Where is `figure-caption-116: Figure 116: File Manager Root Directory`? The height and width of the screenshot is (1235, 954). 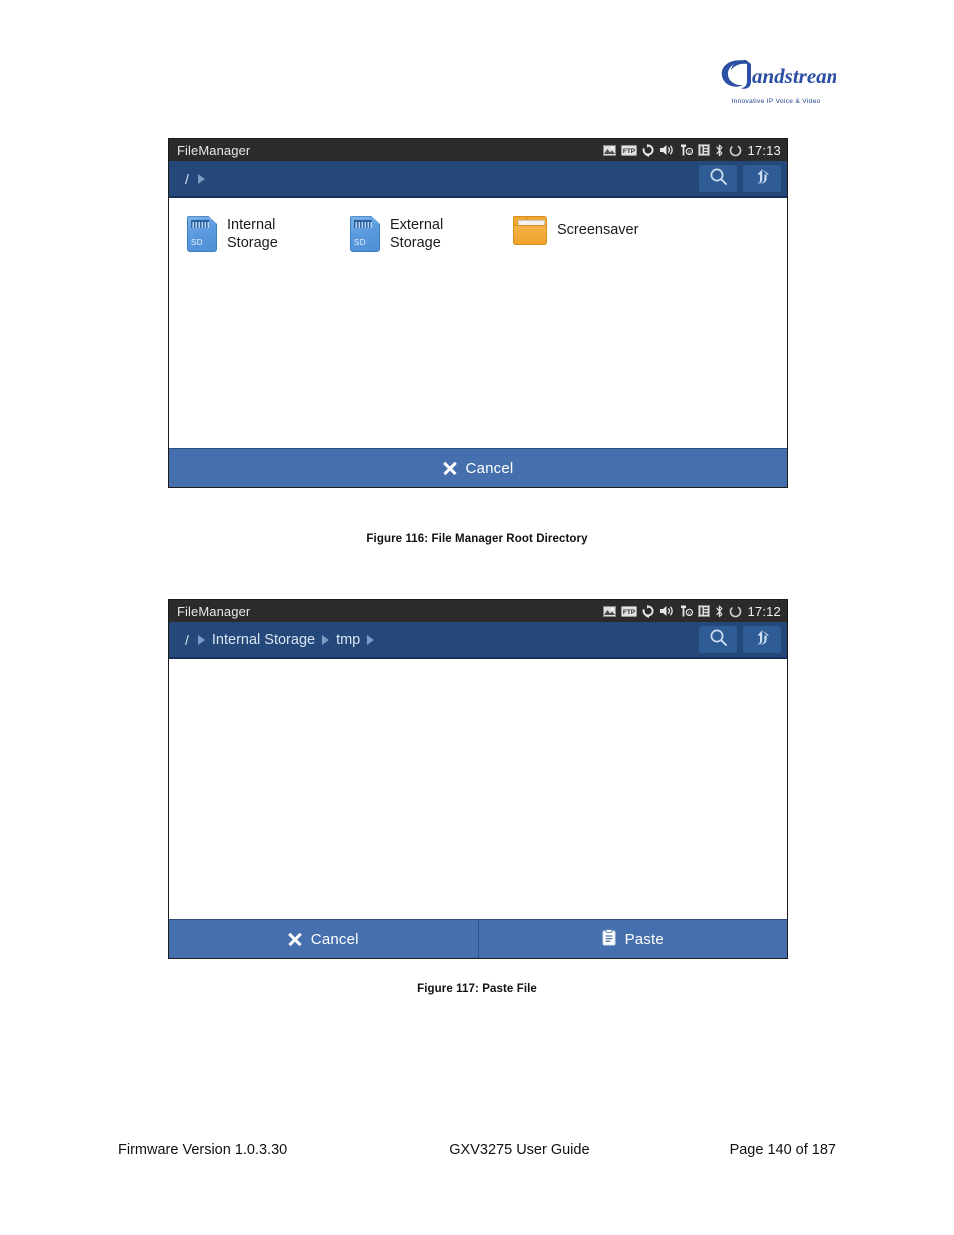 figure-caption-116: Figure 116: File Manager Root Directory is located at coordinates (477, 539).